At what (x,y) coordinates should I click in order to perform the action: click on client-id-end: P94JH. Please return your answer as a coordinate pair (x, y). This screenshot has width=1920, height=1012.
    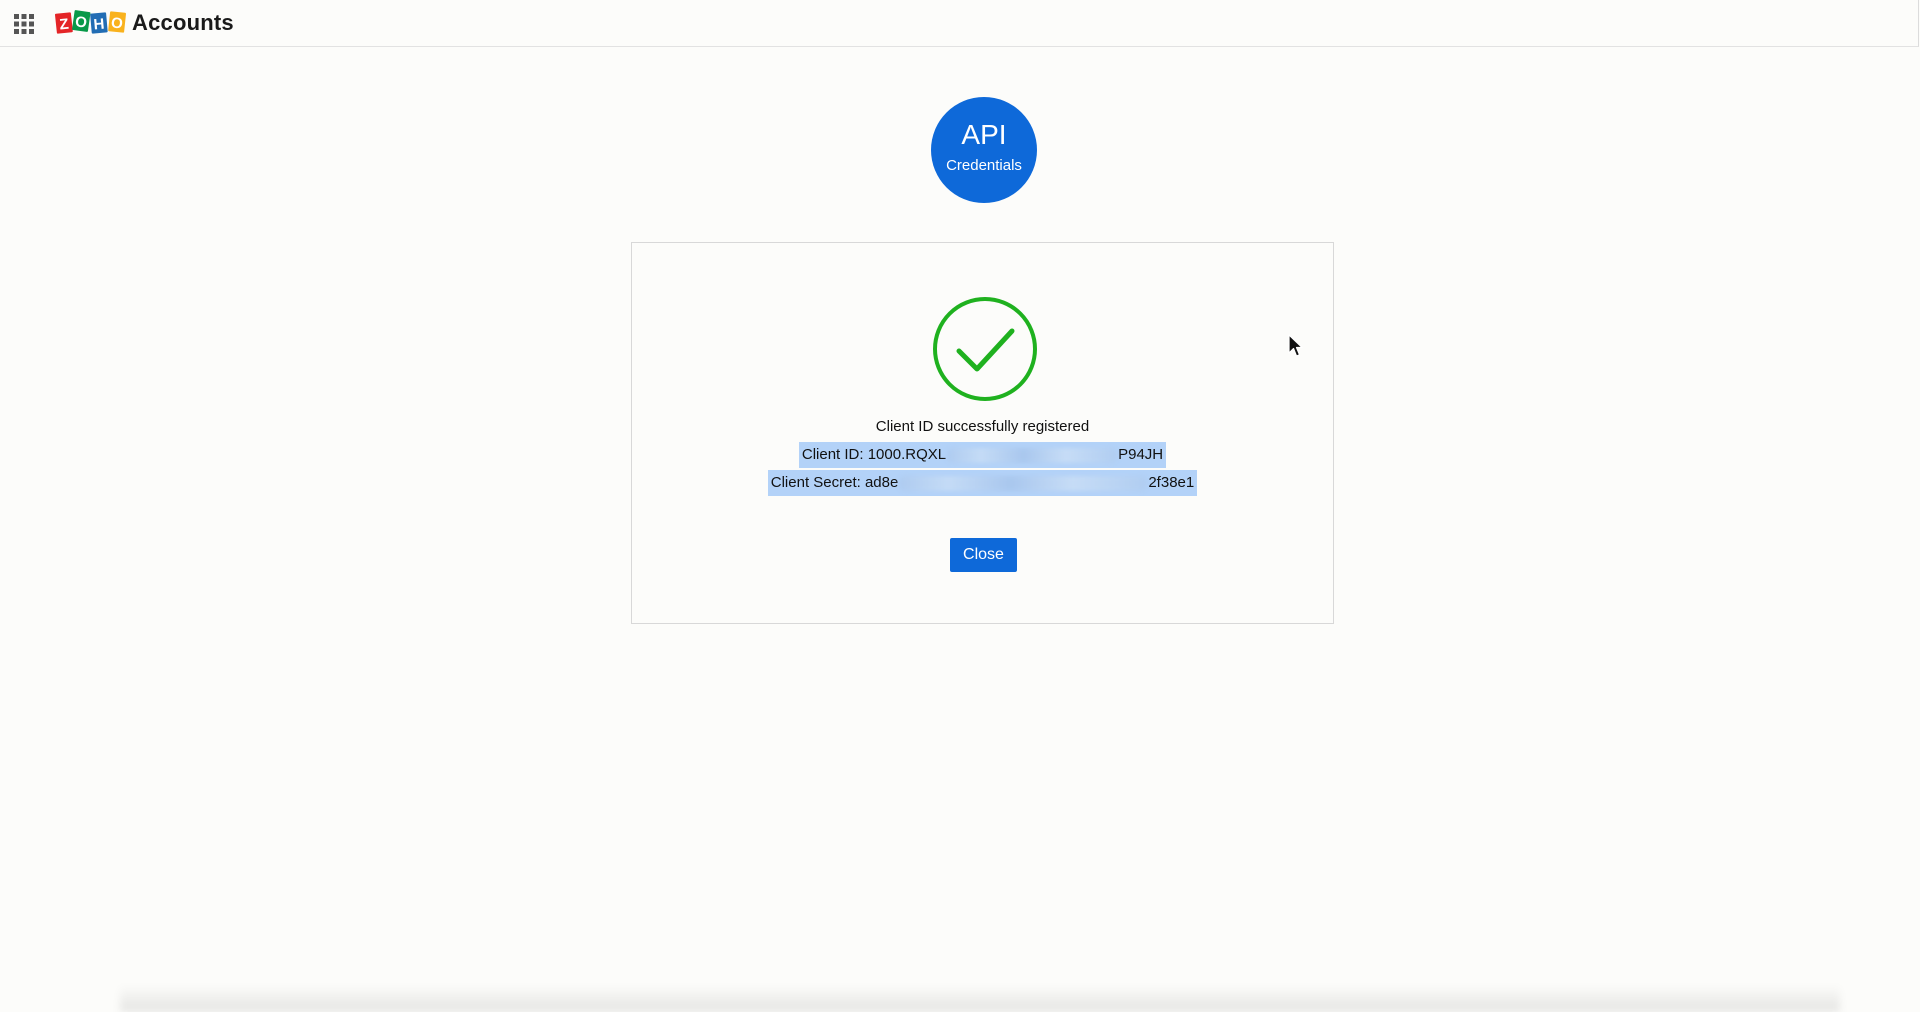
    Looking at the image, I should click on (1141, 454).